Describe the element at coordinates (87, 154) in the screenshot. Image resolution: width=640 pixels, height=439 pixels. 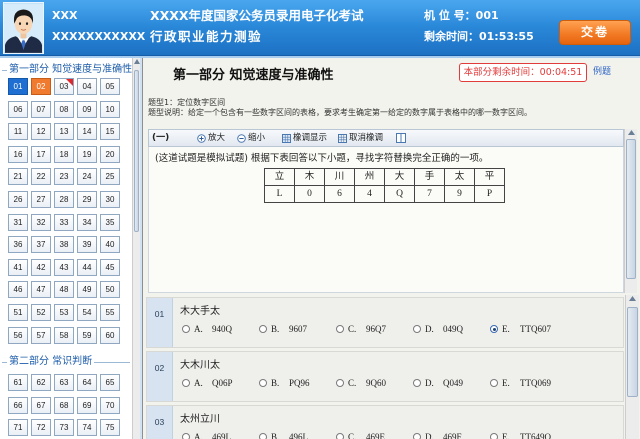
I see `question-nav-button: 19` at that location.